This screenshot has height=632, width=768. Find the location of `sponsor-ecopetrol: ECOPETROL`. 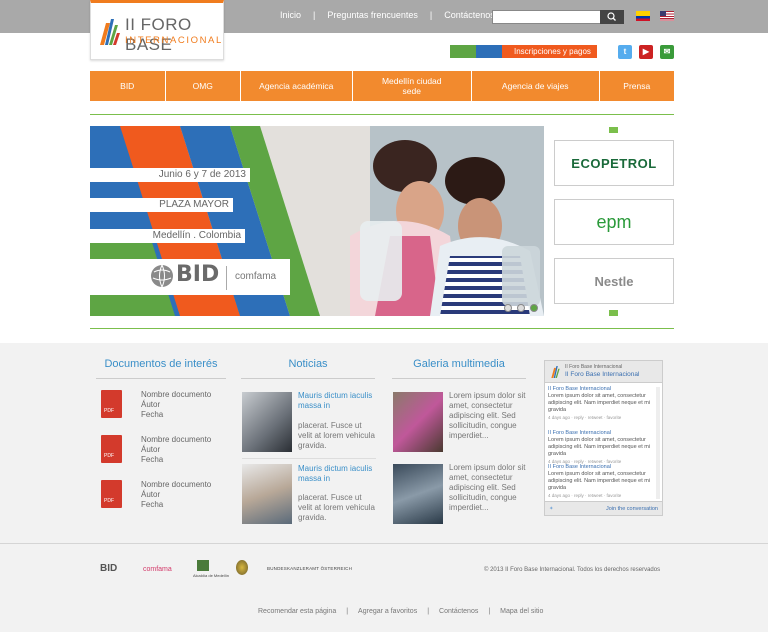

sponsor-ecopetrol: ECOPETROL is located at coordinates (614, 163).